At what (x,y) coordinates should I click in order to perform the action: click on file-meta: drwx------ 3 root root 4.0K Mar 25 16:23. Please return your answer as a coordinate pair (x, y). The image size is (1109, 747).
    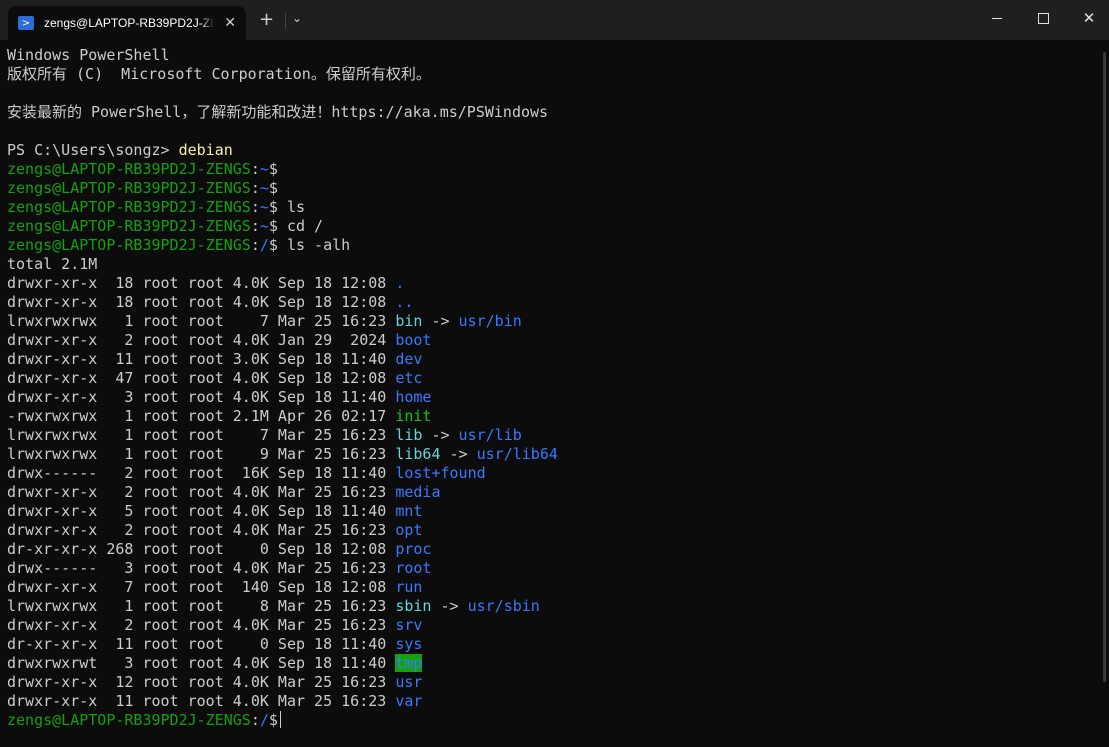
    Looking at the image, I should click on (201, 568).